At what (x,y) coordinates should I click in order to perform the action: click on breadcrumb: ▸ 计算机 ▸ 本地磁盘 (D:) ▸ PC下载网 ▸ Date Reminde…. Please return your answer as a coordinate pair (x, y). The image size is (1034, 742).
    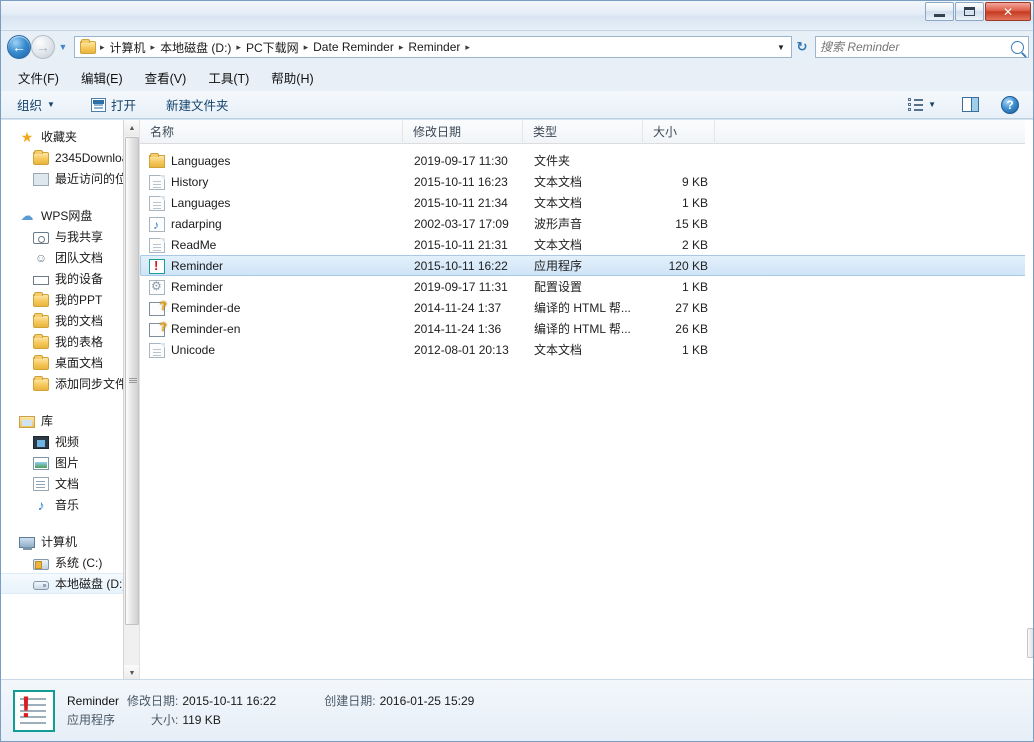
    Looking at the image, I should click on (433, 47).